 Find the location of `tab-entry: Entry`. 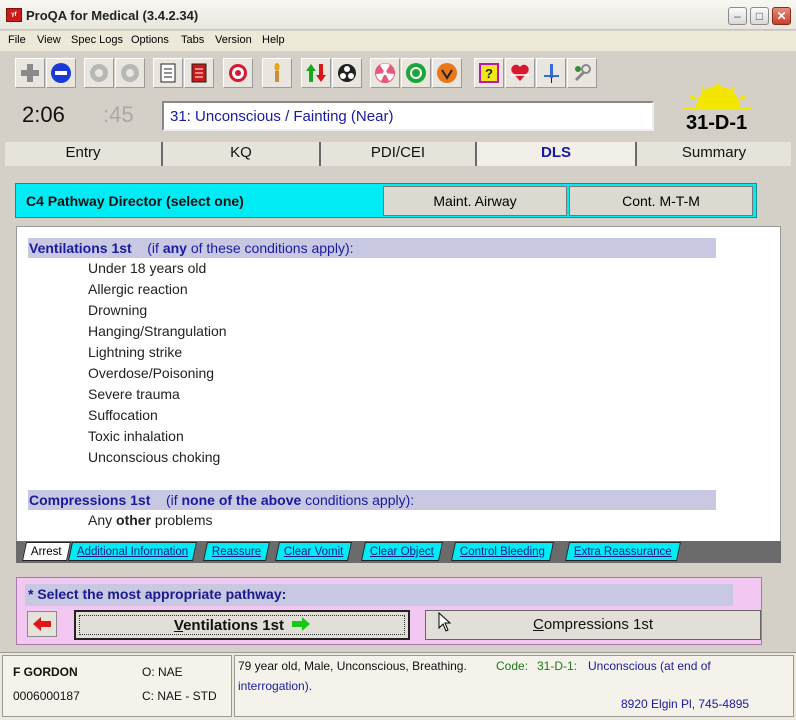

tab-entry: Entry is located at coordinates (84, 154).